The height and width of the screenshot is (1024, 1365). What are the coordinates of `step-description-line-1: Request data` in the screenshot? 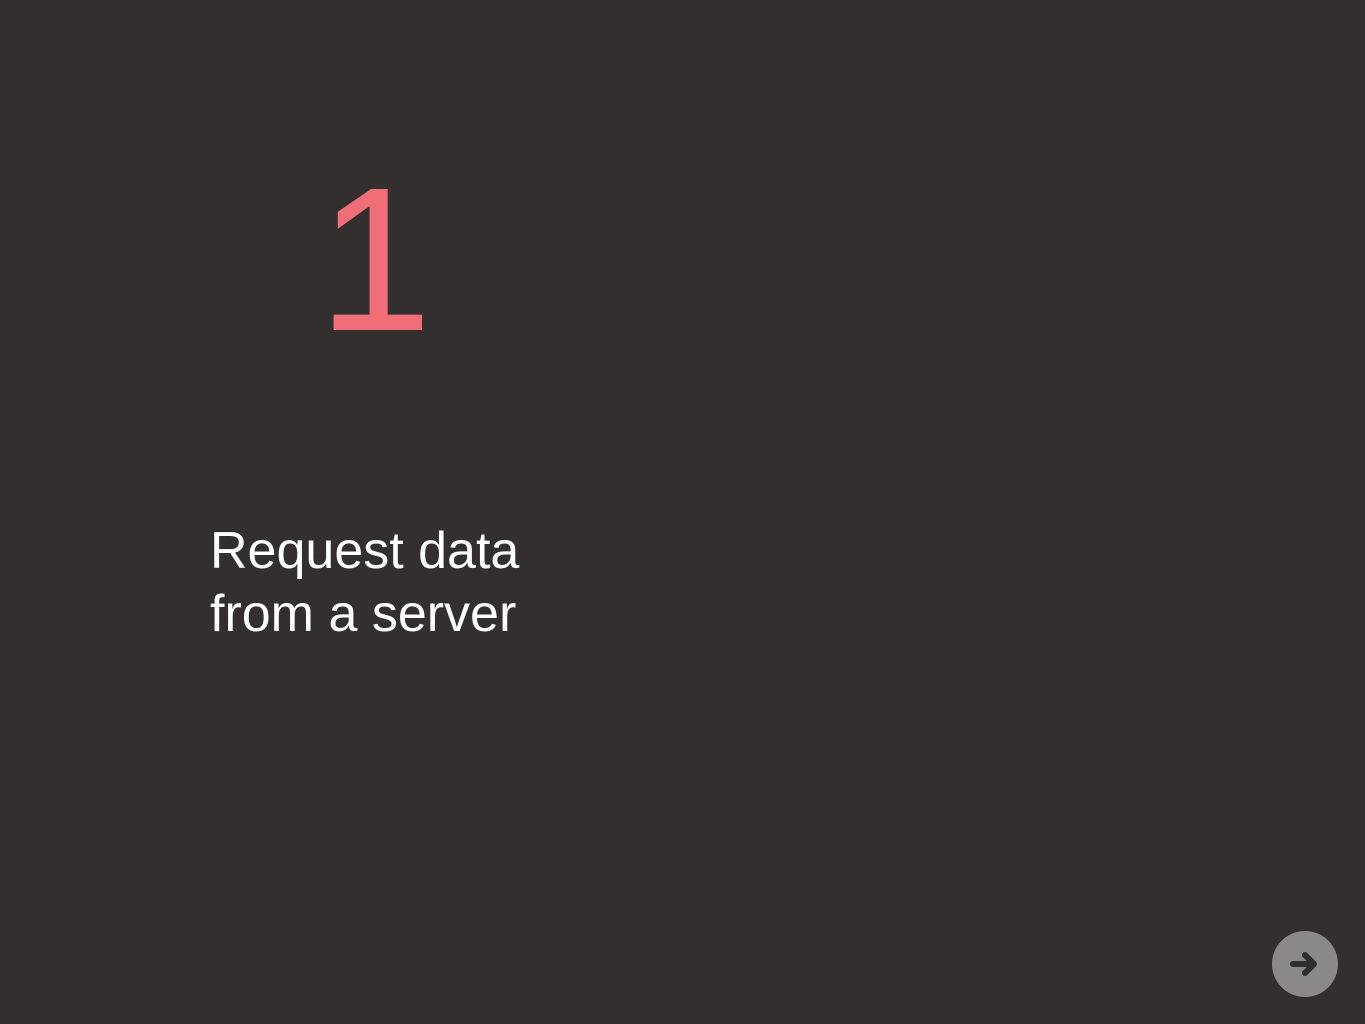 It's located at (365, 551).